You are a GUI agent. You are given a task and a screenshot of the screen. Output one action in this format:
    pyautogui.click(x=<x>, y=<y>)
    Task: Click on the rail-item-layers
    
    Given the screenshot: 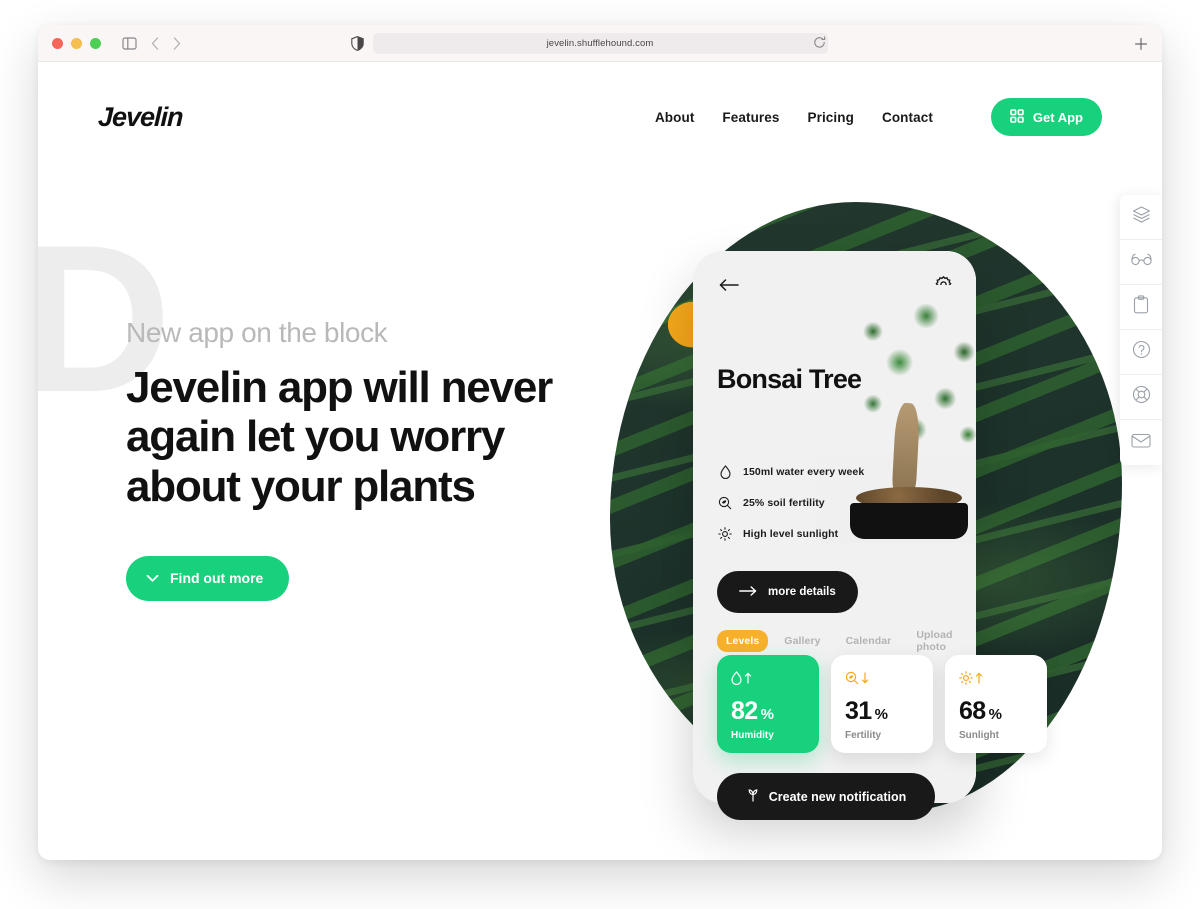 What is the action you would take?
    pyautogui.click(x=1141, y=217)
    